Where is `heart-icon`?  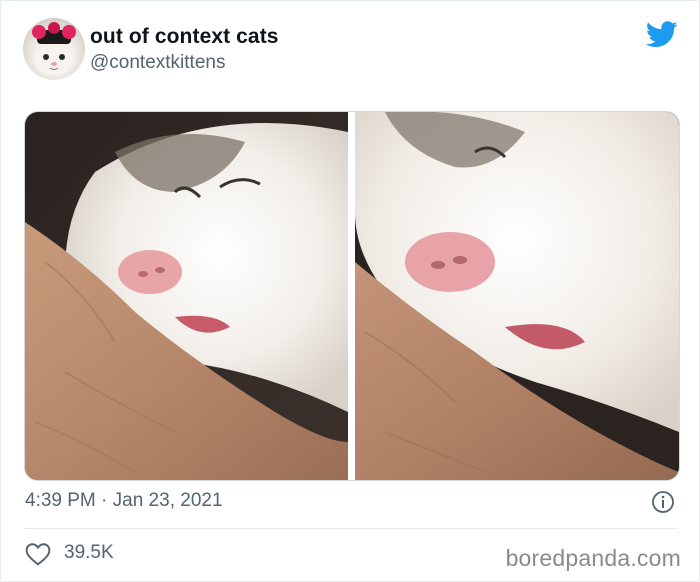 heart-icon is located at coordinates (38, 554).